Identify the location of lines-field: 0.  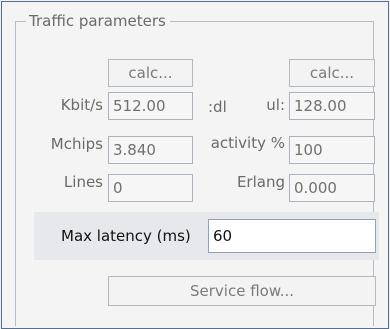
(150, 188).